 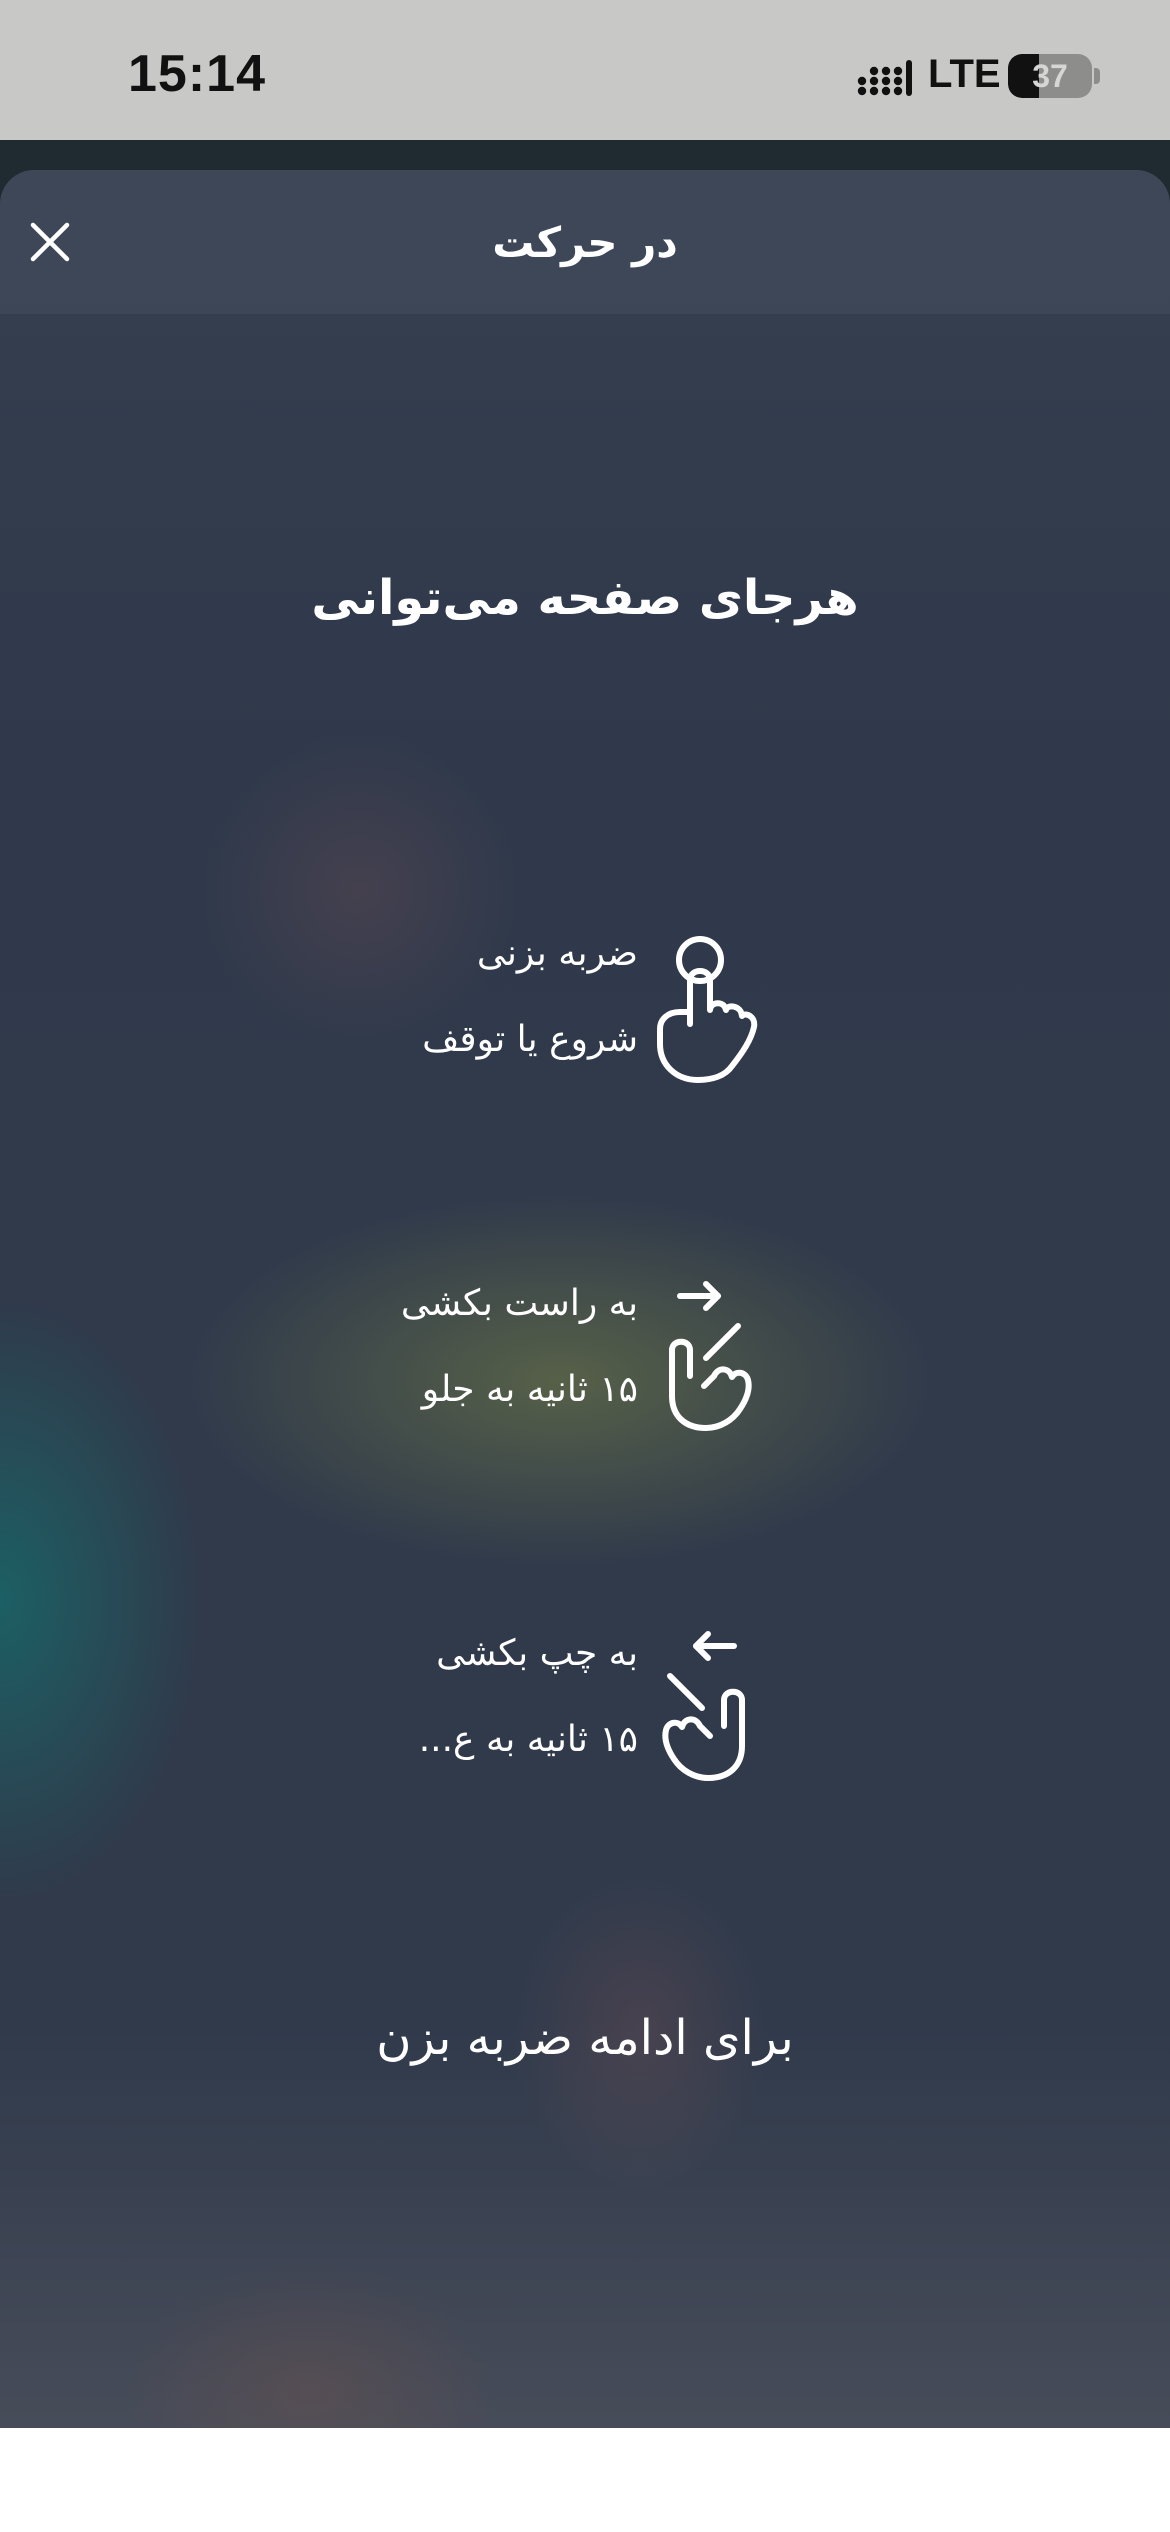 I want to click on gesture-text-group: به راست بکشی ۱۵ ثانیه به جلو, so click(x=428, y=1347).